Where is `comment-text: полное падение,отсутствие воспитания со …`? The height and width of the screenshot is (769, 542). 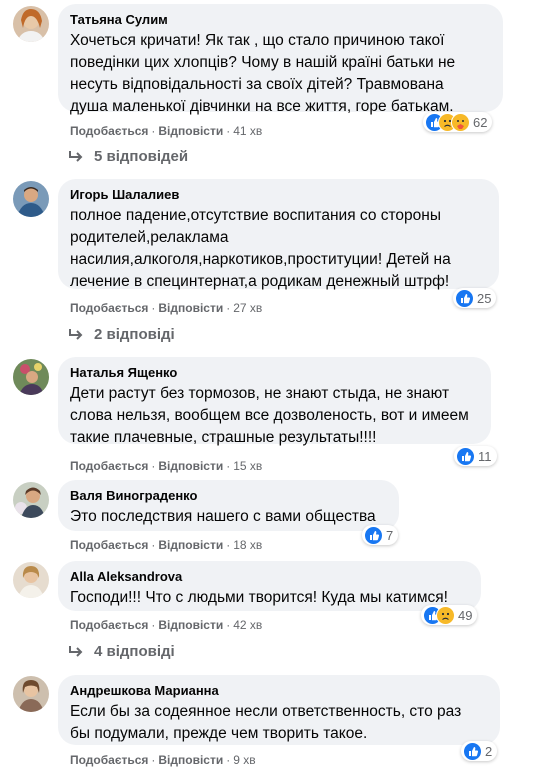
comment-text: полное падение,отсутствие воспитания со … is located at coordinates (260, 248).